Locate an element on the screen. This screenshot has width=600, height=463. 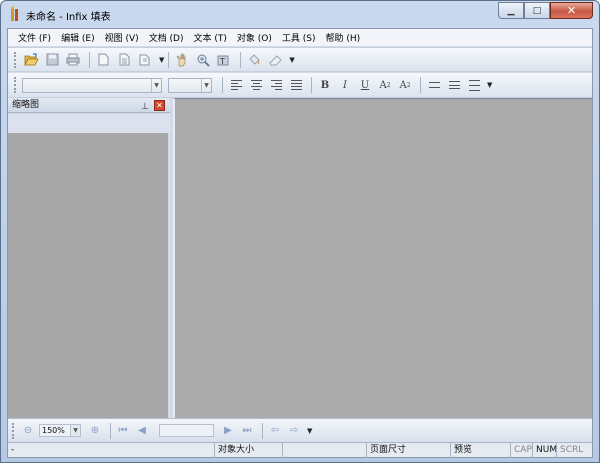
italic-button: I is located at coordinates (345, 85).